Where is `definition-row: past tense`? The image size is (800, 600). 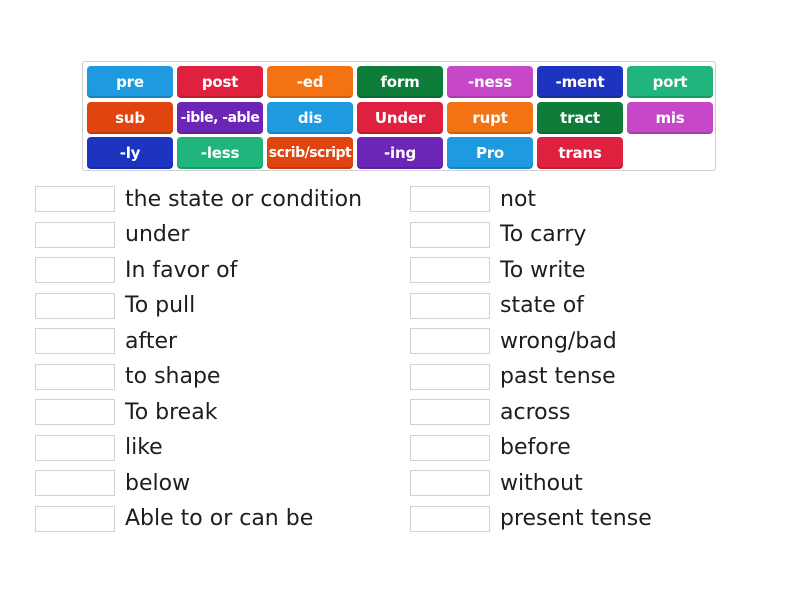 definition-row: past tense is located at coordinates (513, 377).